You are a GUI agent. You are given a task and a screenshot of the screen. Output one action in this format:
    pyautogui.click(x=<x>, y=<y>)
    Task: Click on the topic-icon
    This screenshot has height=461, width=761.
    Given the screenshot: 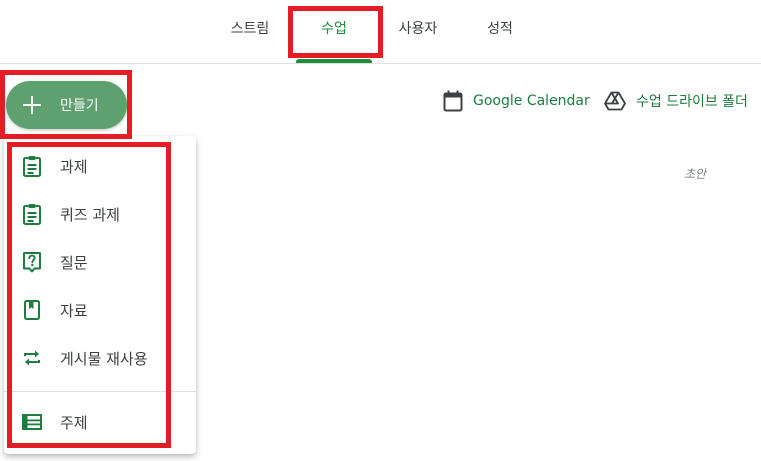 What is the action you would take?
    pyautogui.click(x=32, y=422)
    